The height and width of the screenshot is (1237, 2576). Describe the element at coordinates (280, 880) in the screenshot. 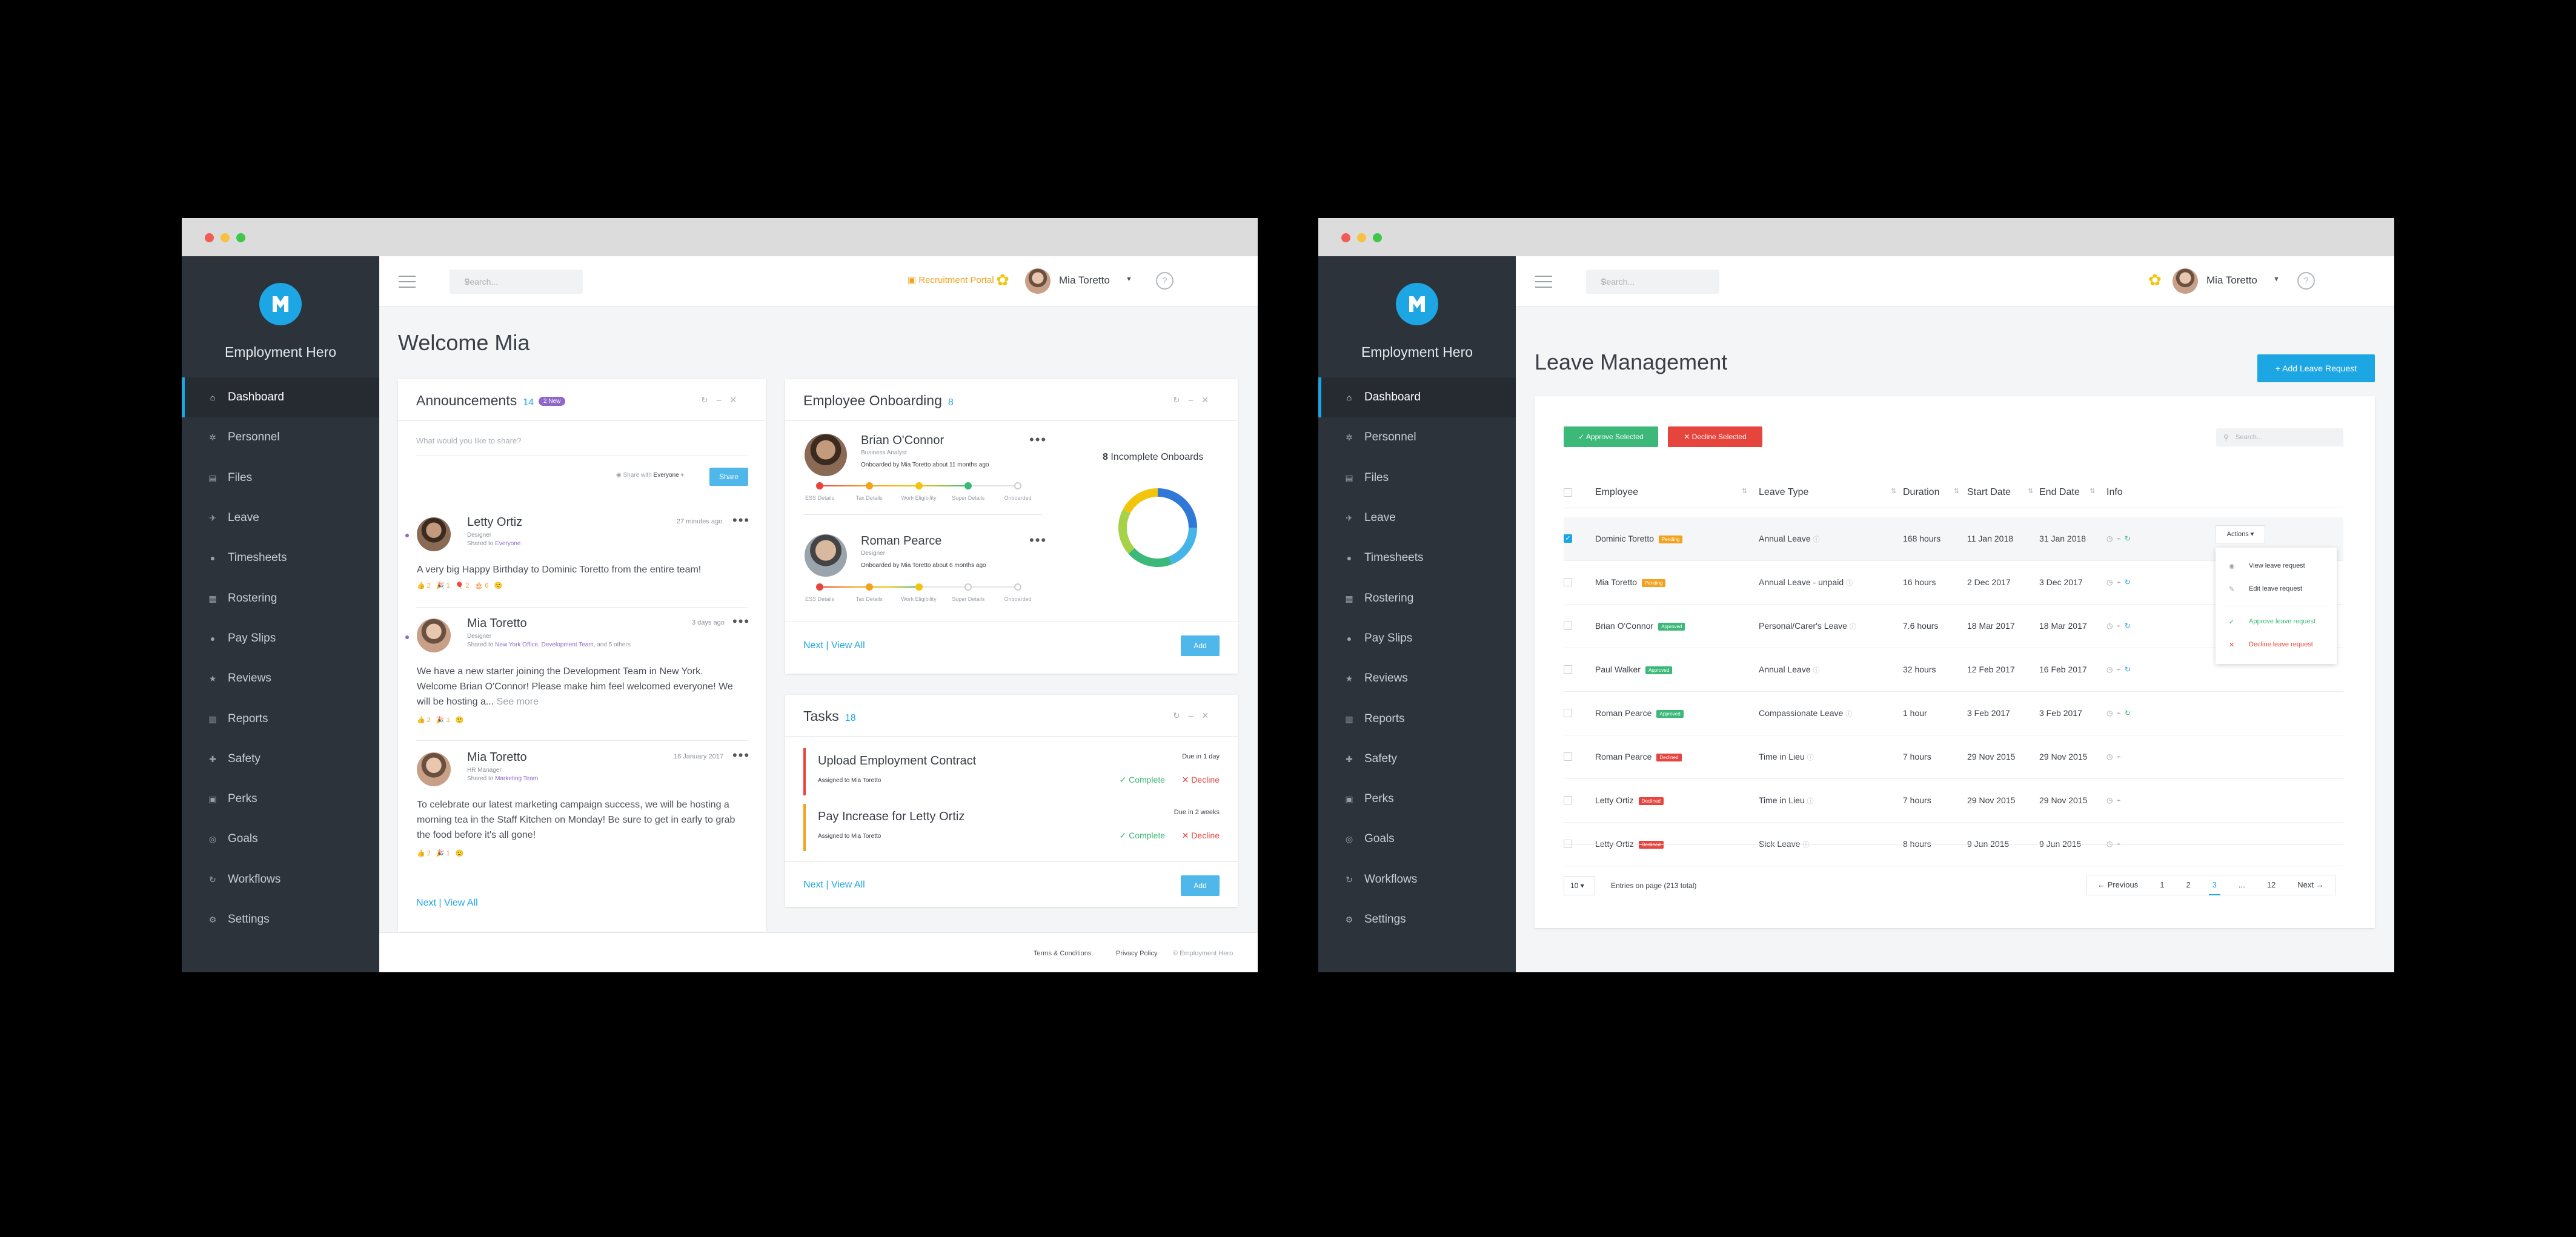

I see `sidebar-item-workflows: ↻ Workflows` at that location.